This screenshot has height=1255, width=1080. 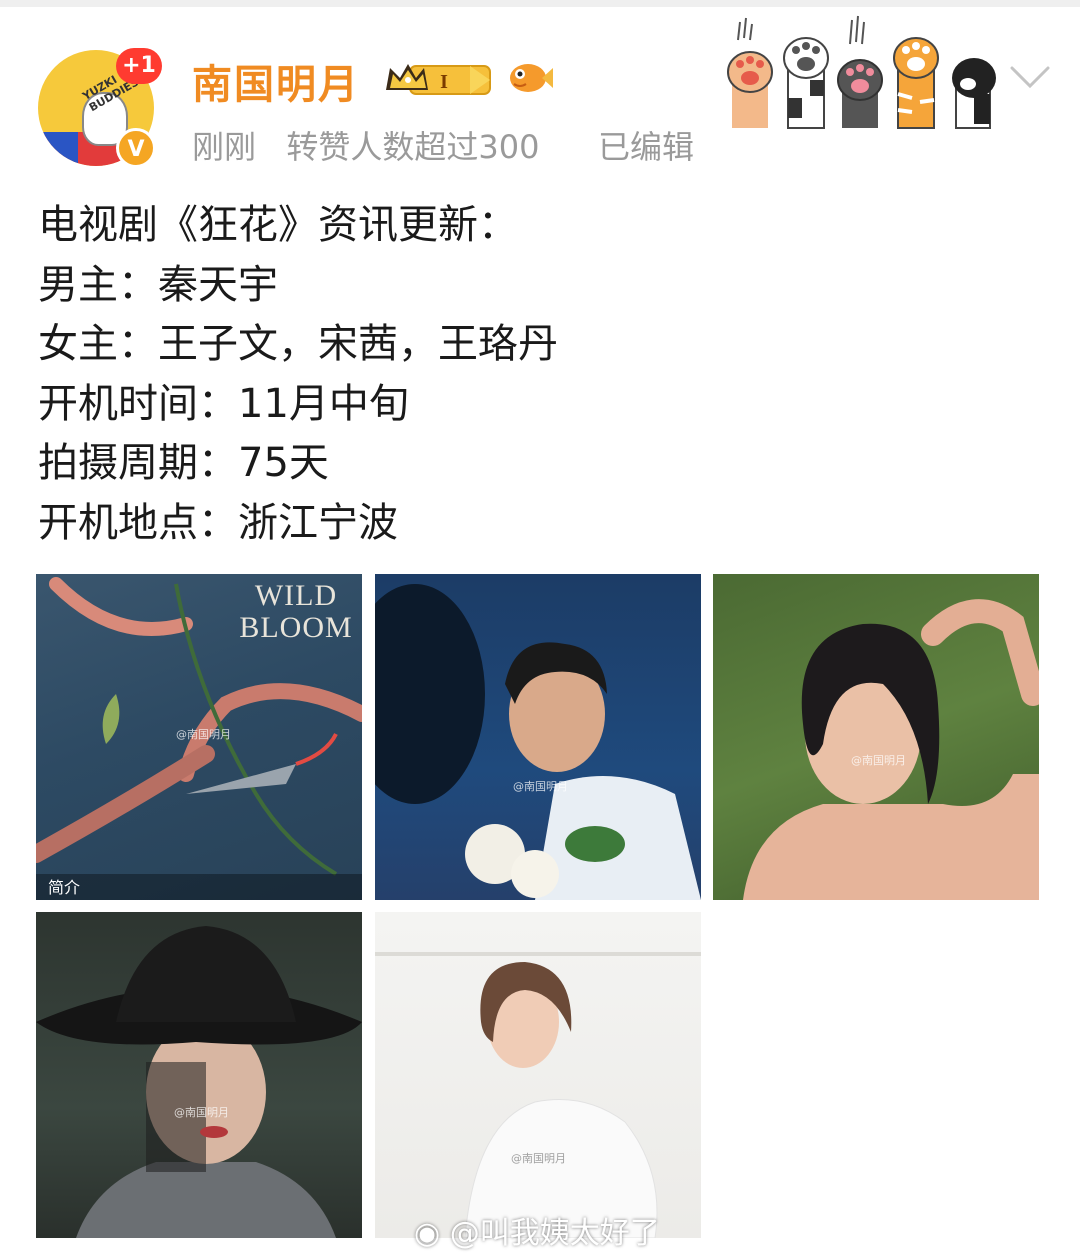 I want to click on post-line: 拍摄周期：75天, so click(x=183, y=463).